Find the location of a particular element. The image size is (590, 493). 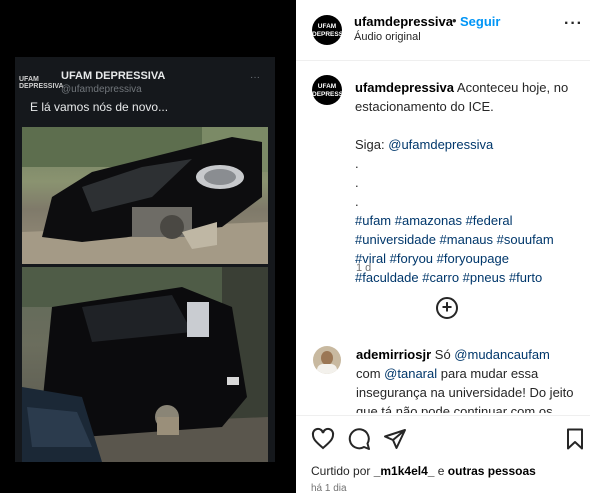

tweet-avatar-logo: UFAM DEPRESSIVA is located at coordinates (41, 83).